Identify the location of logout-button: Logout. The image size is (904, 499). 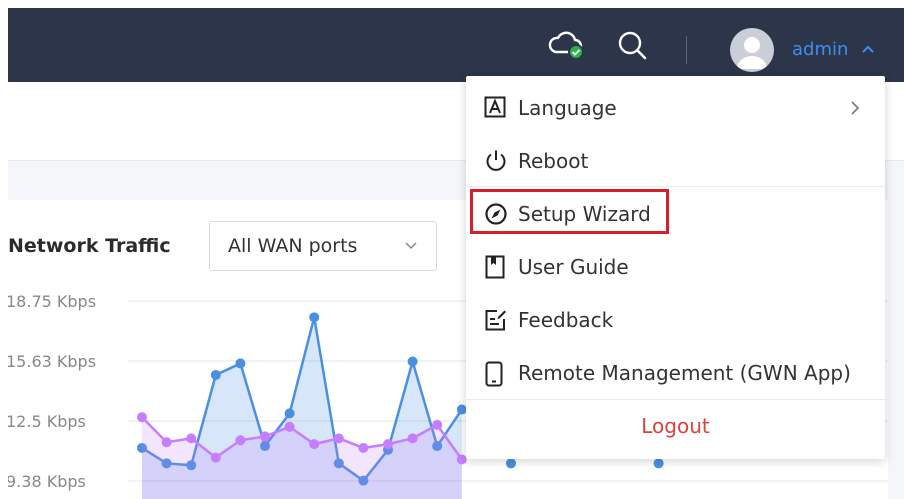
(675, 427).